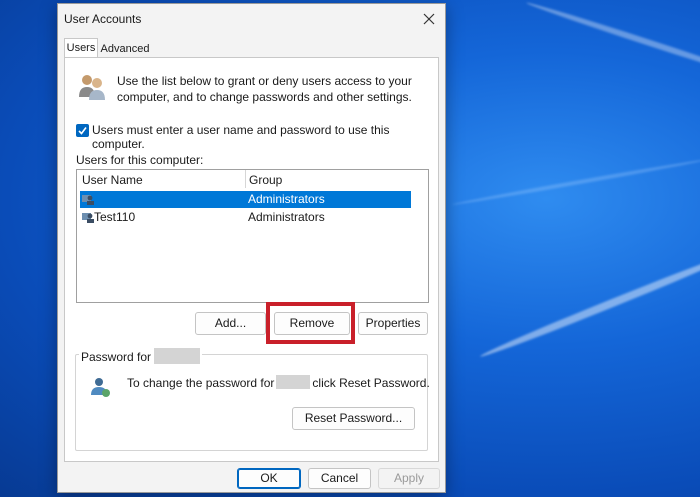  I want to click on window-title: User Accounts, so click(103, 19).